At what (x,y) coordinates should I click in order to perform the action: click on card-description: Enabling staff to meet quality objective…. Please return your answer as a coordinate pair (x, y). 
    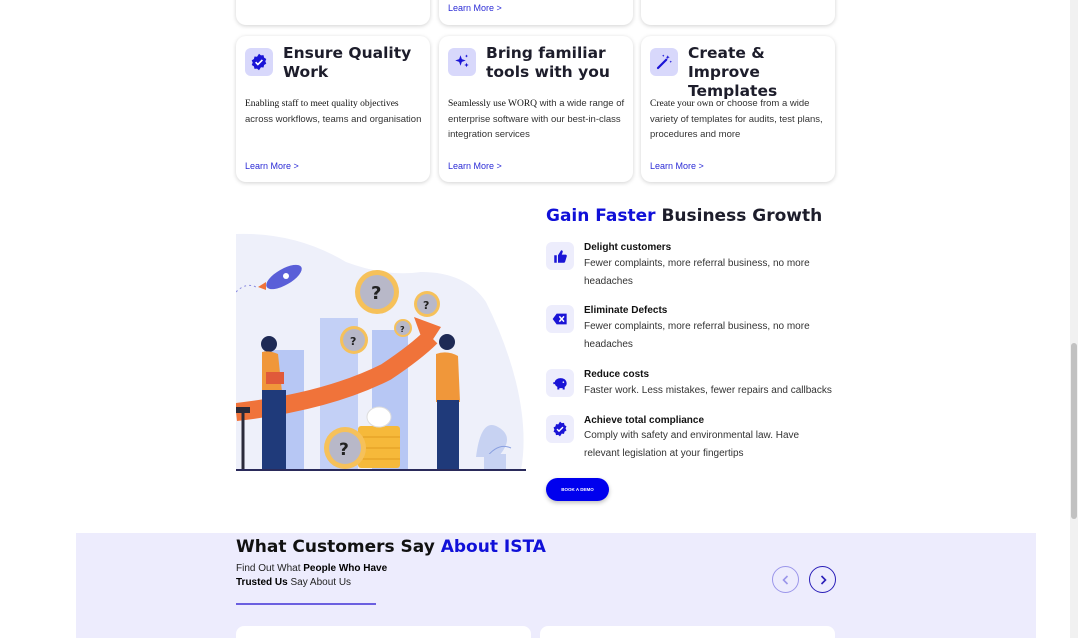
    Looking at the image, I should click on (333, 112).